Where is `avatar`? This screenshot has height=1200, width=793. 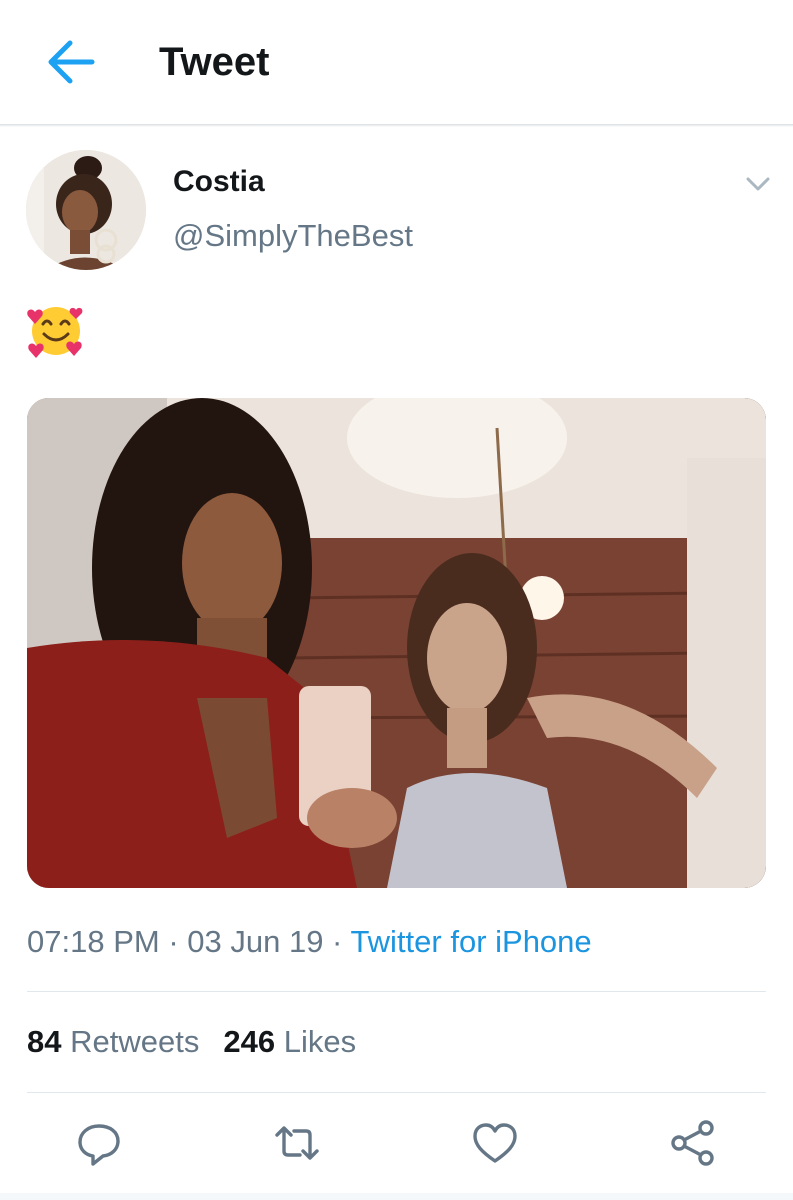
avatar is located at coordinates (86, 210).